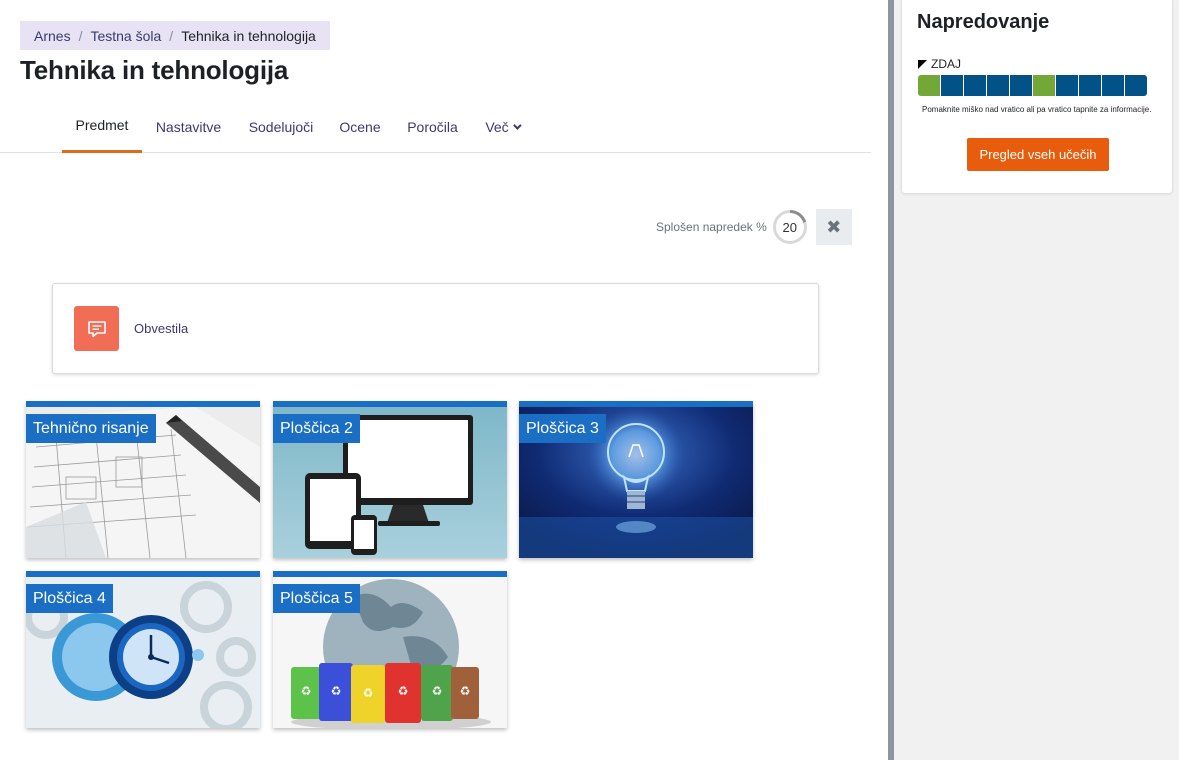  I want to click on overview-all-students-button: Pregled vseh učečih, so click(1038, 154).